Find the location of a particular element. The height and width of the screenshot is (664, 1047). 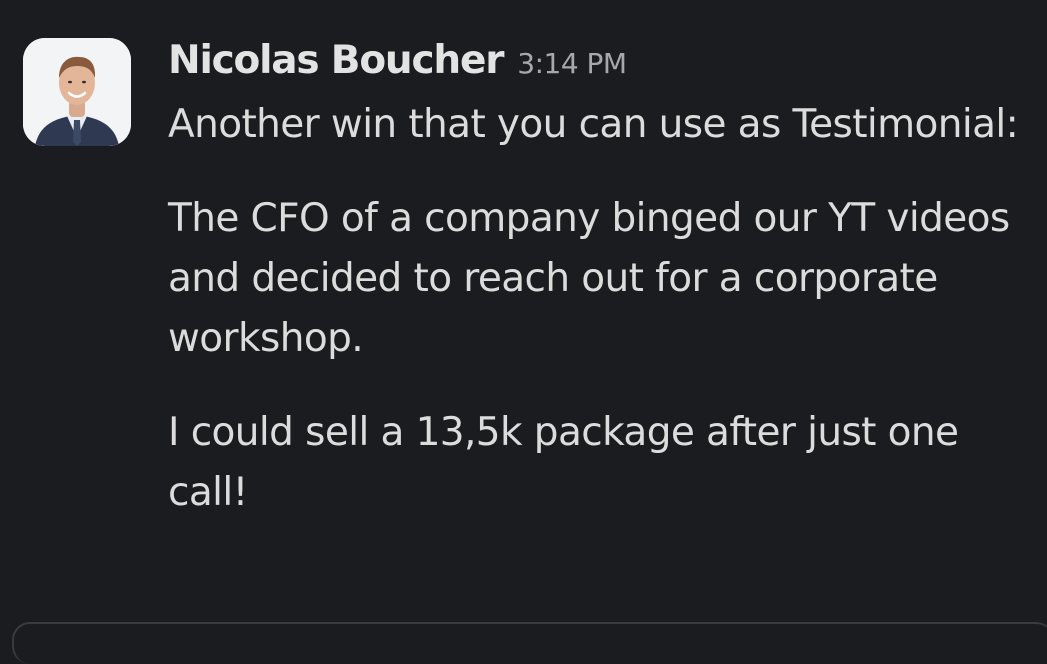

avatar is located at coordinates (77, 92).